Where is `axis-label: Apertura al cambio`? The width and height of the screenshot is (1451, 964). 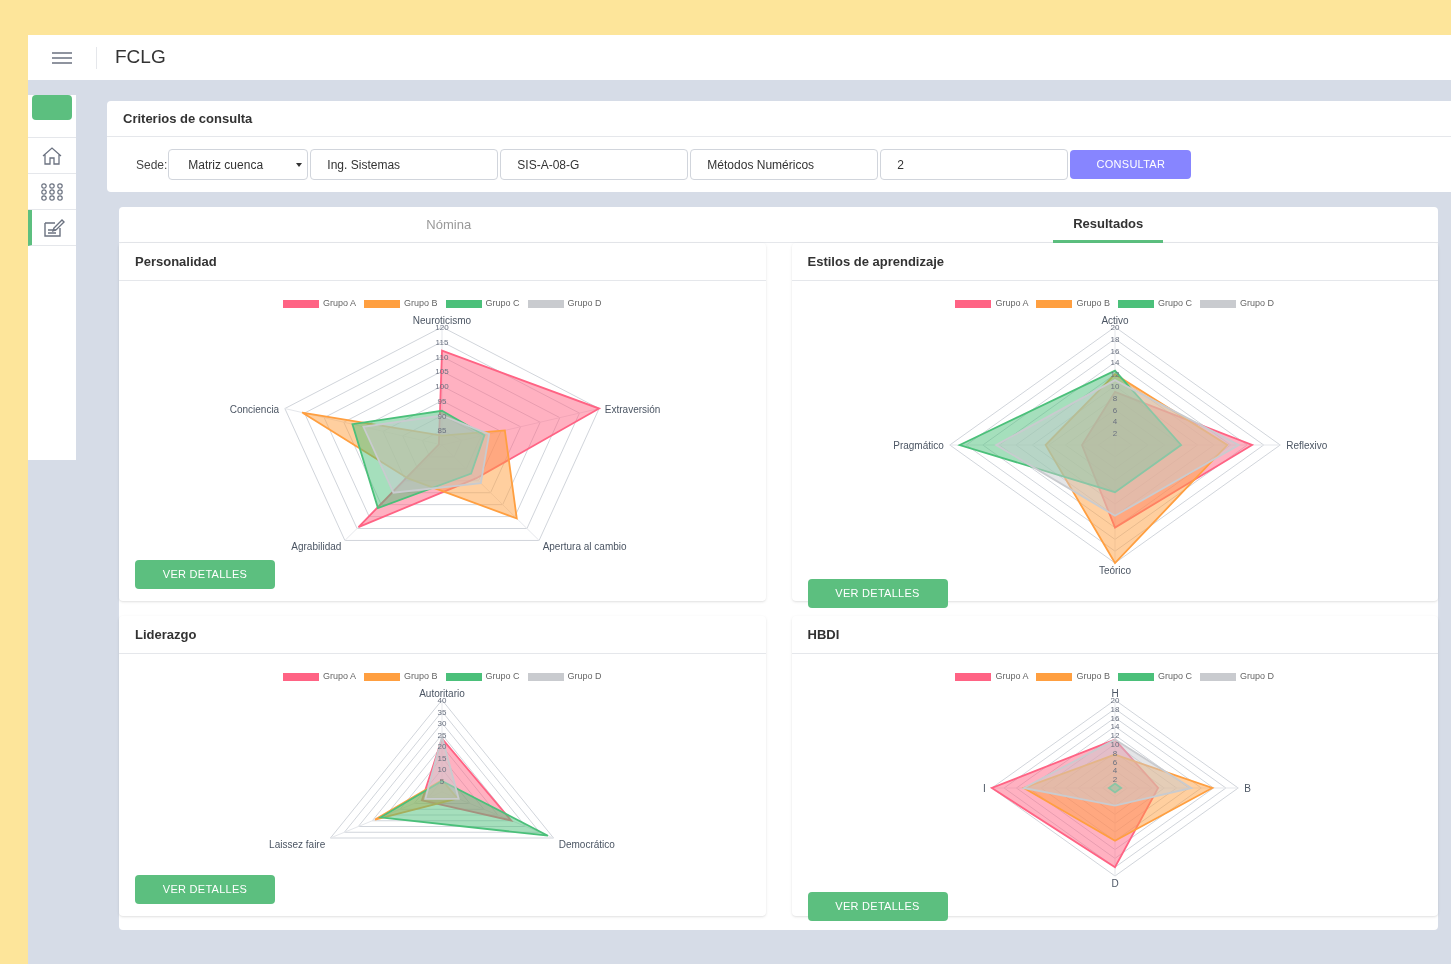 axis-label: Apertura al cambio is located at coordinates (584, 546).